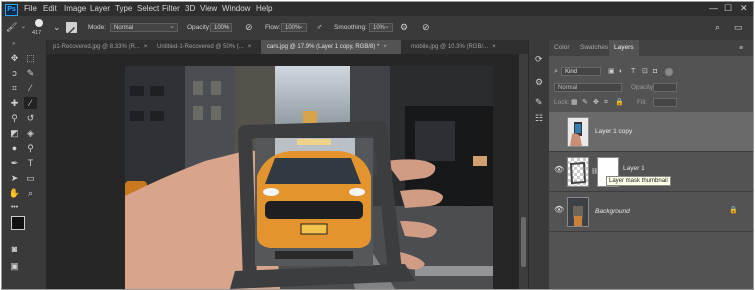 This screenshot has height=290, width=755. What do you see at coordinates (30, 9) in the screenshot?
I see `menu-file: File` at bounding box center [30, 9].